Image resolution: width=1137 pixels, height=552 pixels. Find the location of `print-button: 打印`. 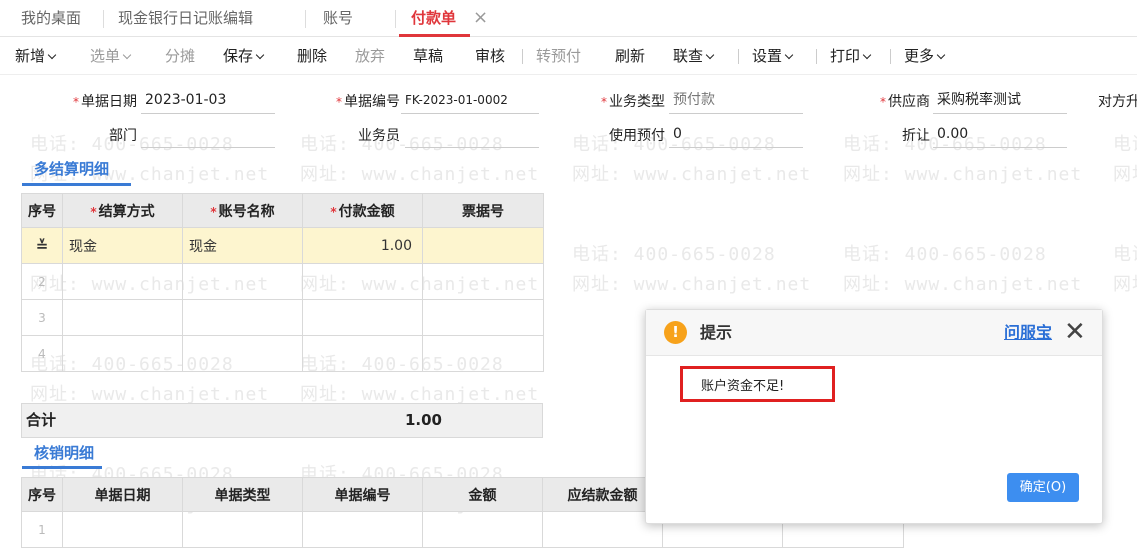

print-button: 打印 is located at coordinates (851, 56).